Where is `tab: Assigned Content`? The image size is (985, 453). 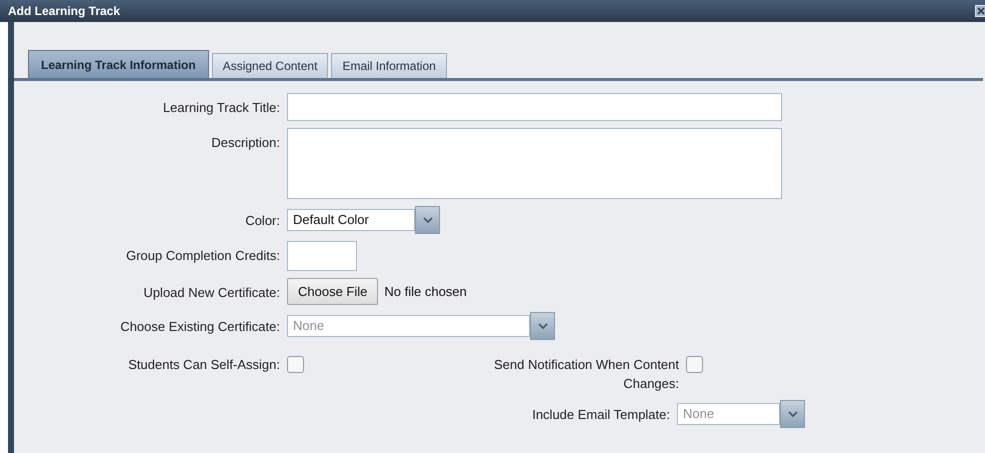
tab: Assigned Content is located at coordinates (270, 65).